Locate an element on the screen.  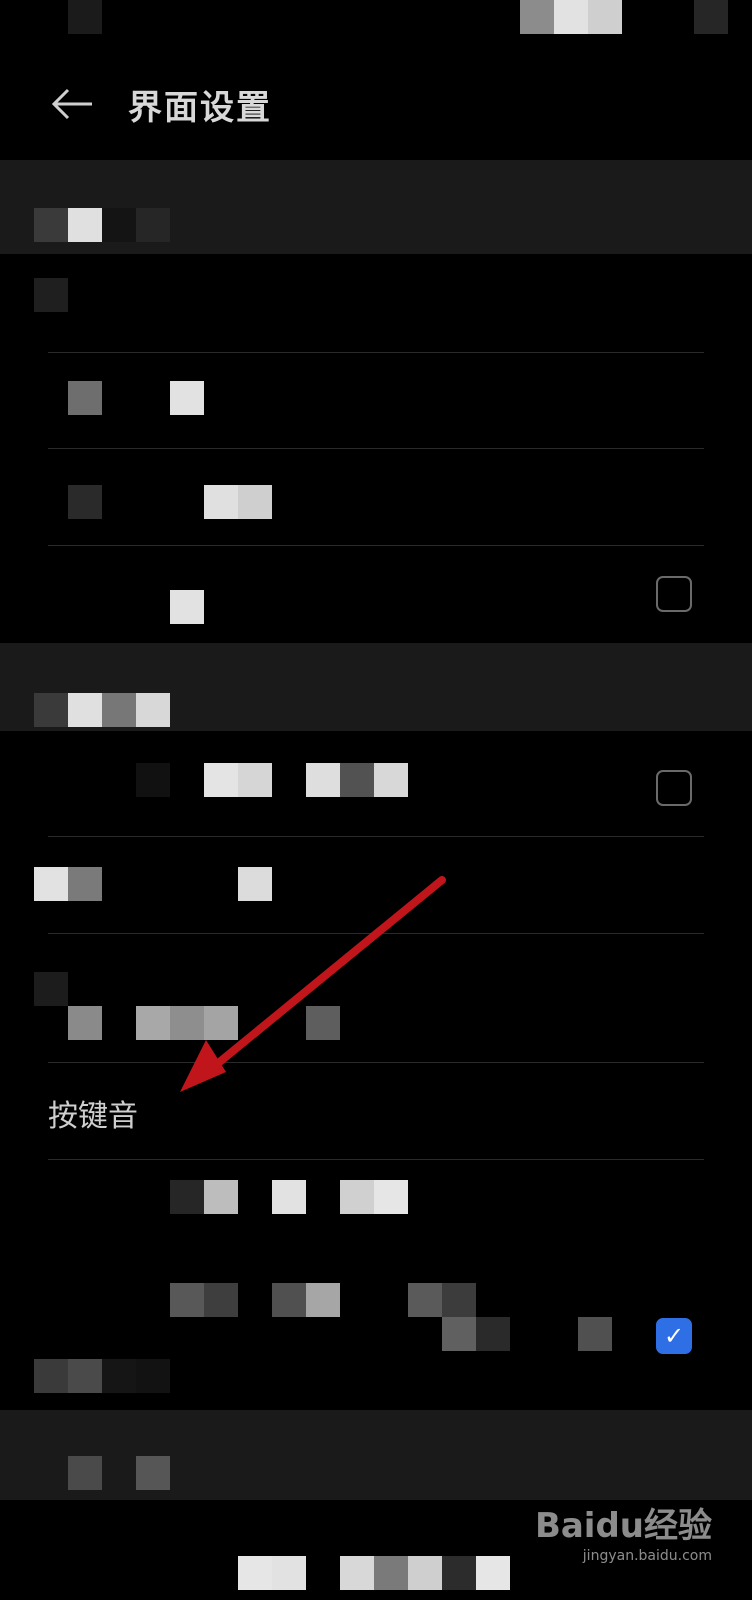
key-tone-label: 按键音 is located at coordinates (93, 1116).